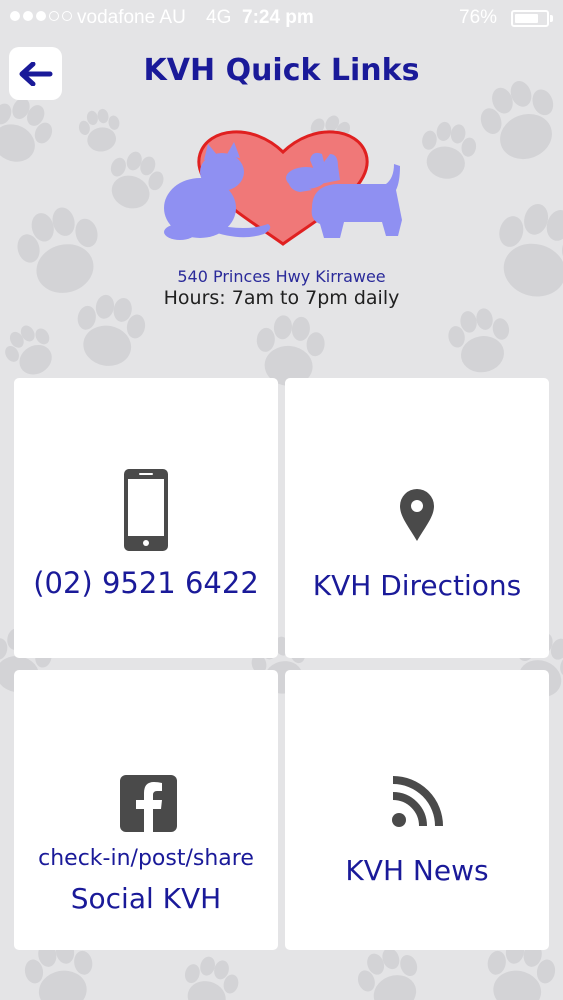  I want to click on network-type: 4G, so click(219, 17).